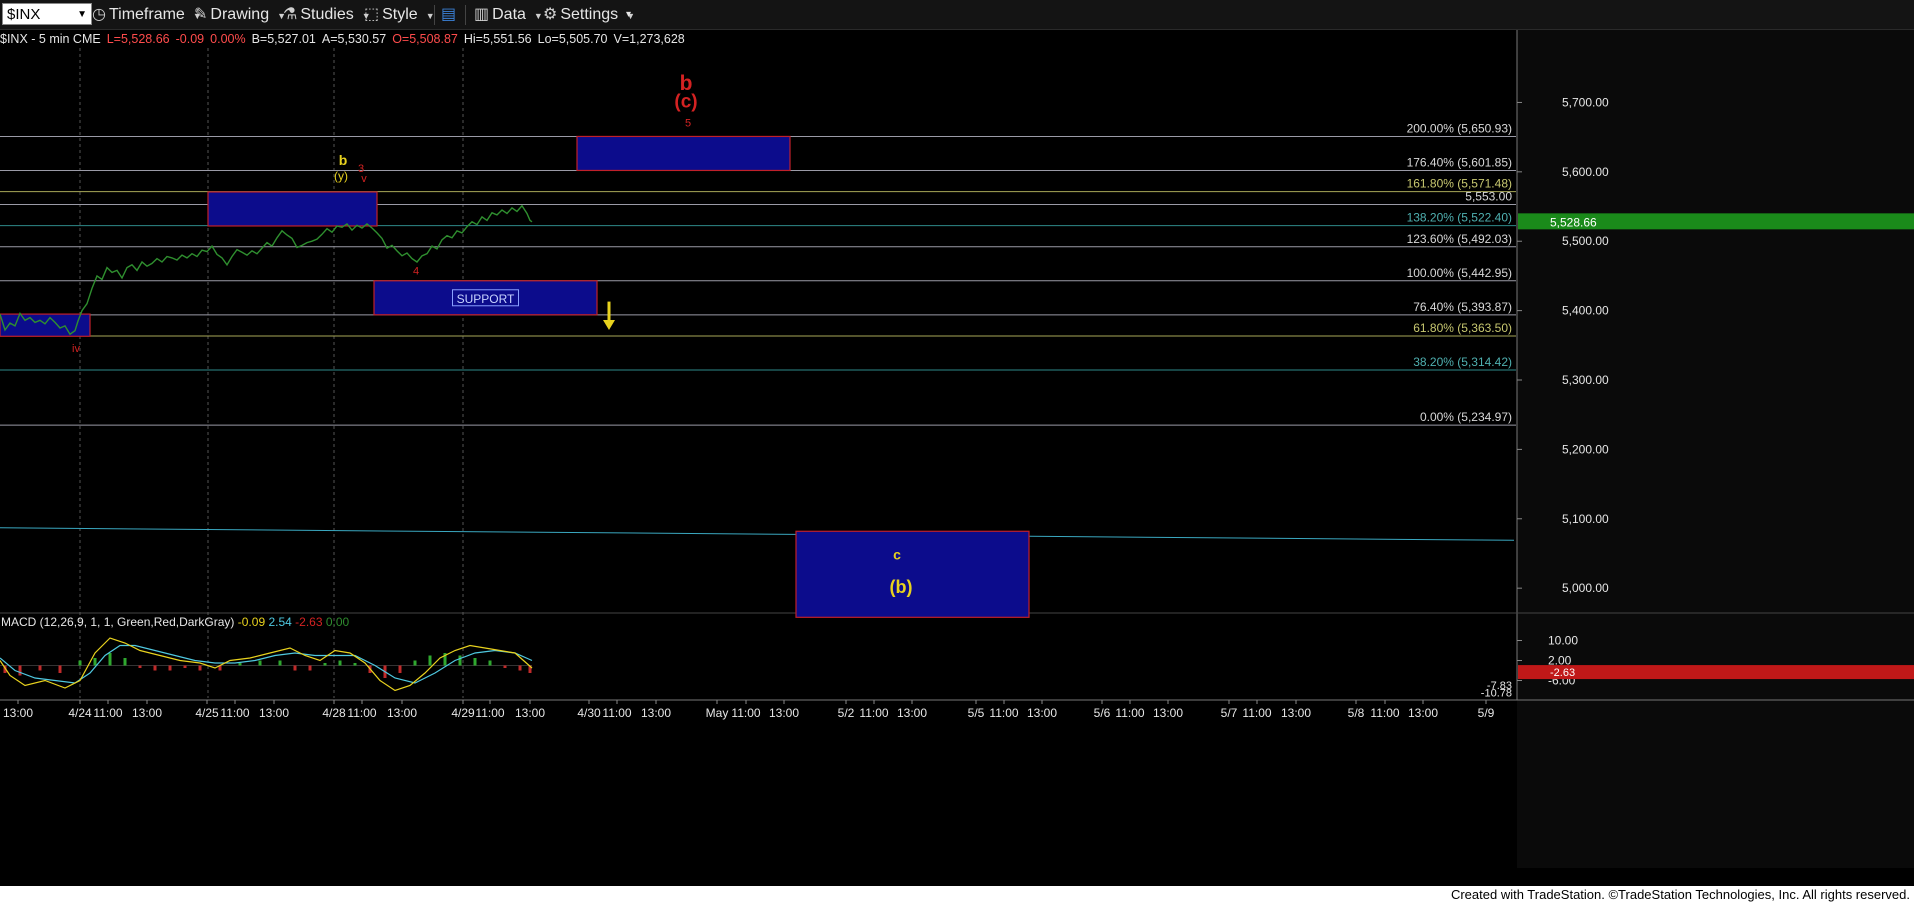 Image resolution: width=1914 pixels, height=904 pixels. What do you see at coordinates (343, 160) in the screenshot?
I see `wave-label: b` at bounding box center [343, 160].